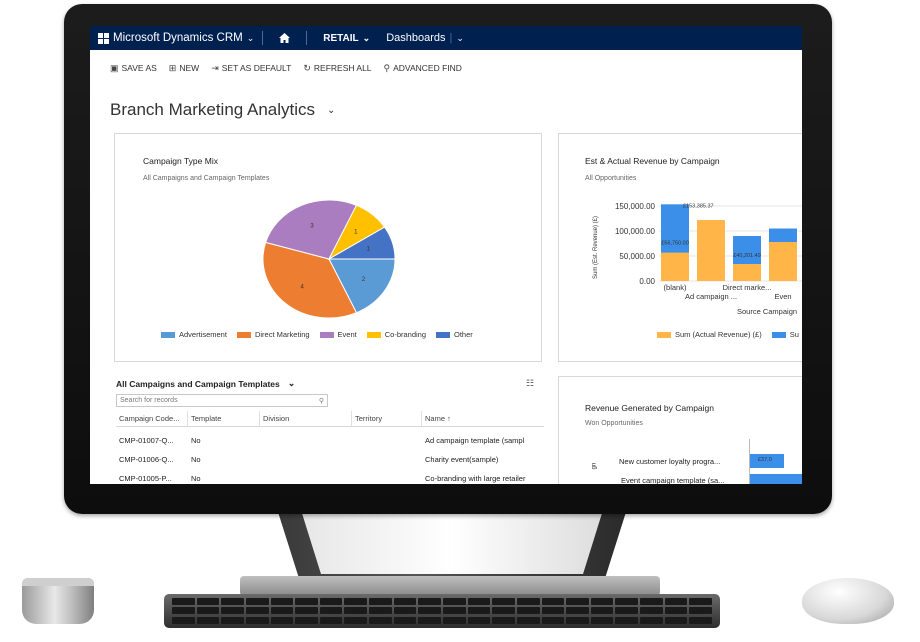 This screenshot has height=642, width=920. What do you see at coordinates (203, 334) in the screenshot?
I see `legend-label: Advertisement` at bounding box center [203, 334].